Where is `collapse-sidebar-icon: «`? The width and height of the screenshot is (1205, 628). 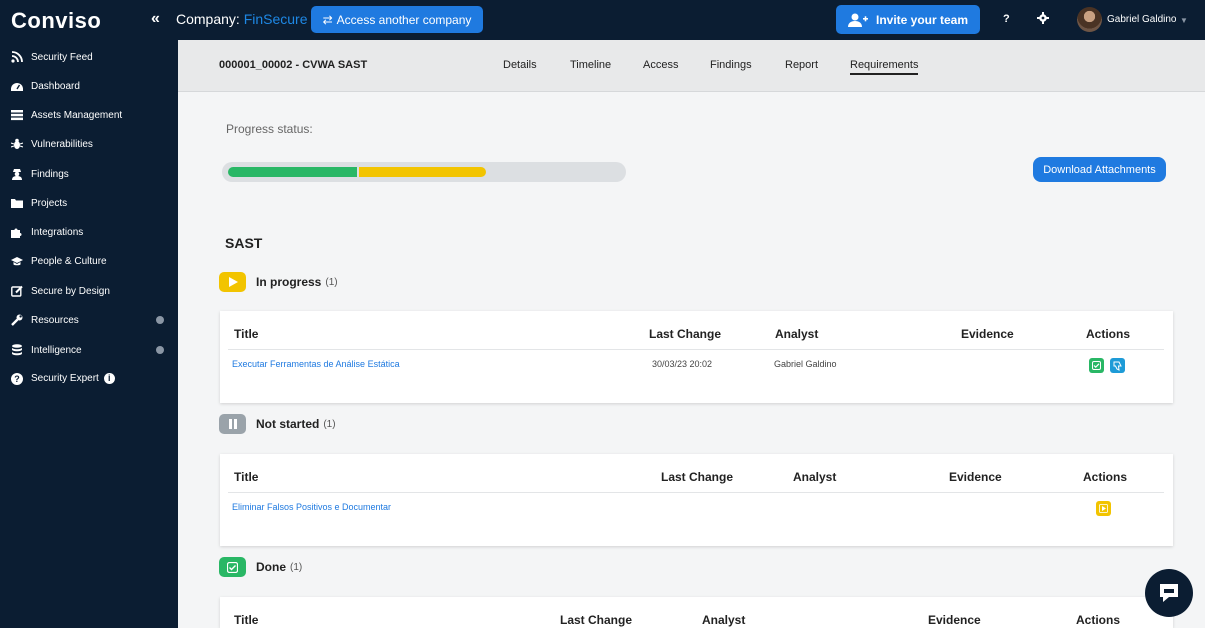
collapse-sidebar-icon: « is located at coordinates (155, 19).